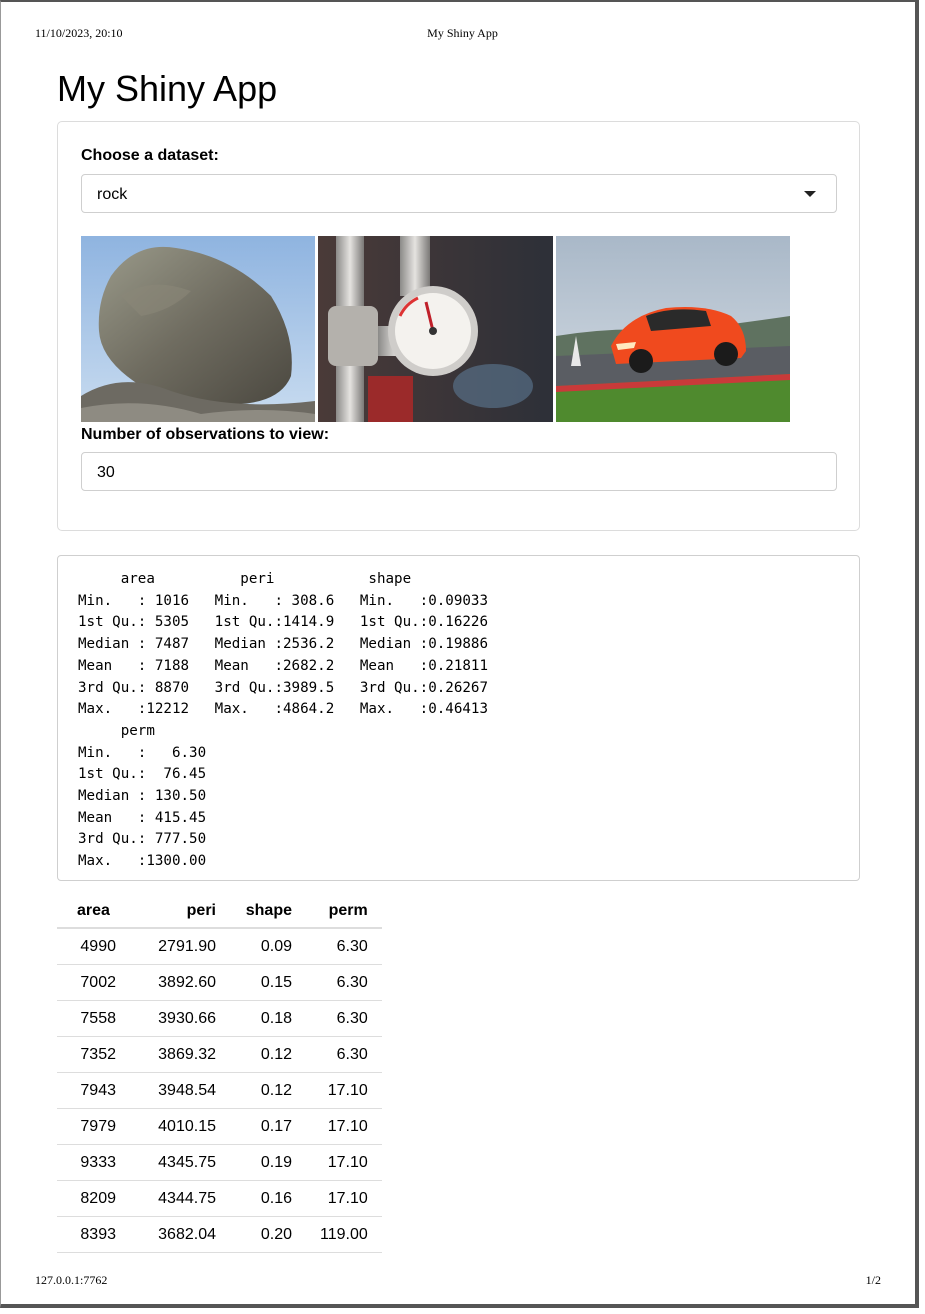  I want to click on obs-number-value: 30, so click(106, 472).